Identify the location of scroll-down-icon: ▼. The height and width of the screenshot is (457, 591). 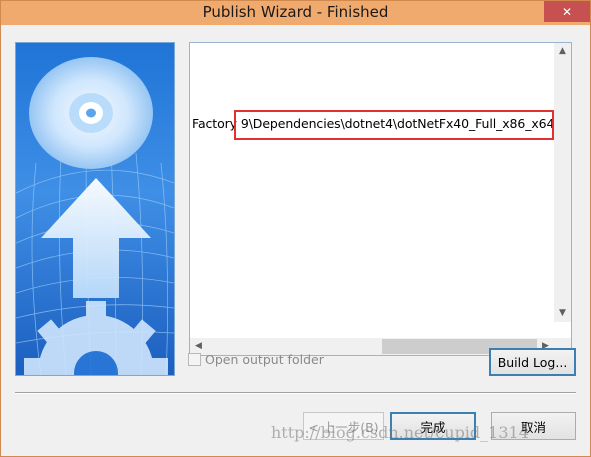
(562, 313).